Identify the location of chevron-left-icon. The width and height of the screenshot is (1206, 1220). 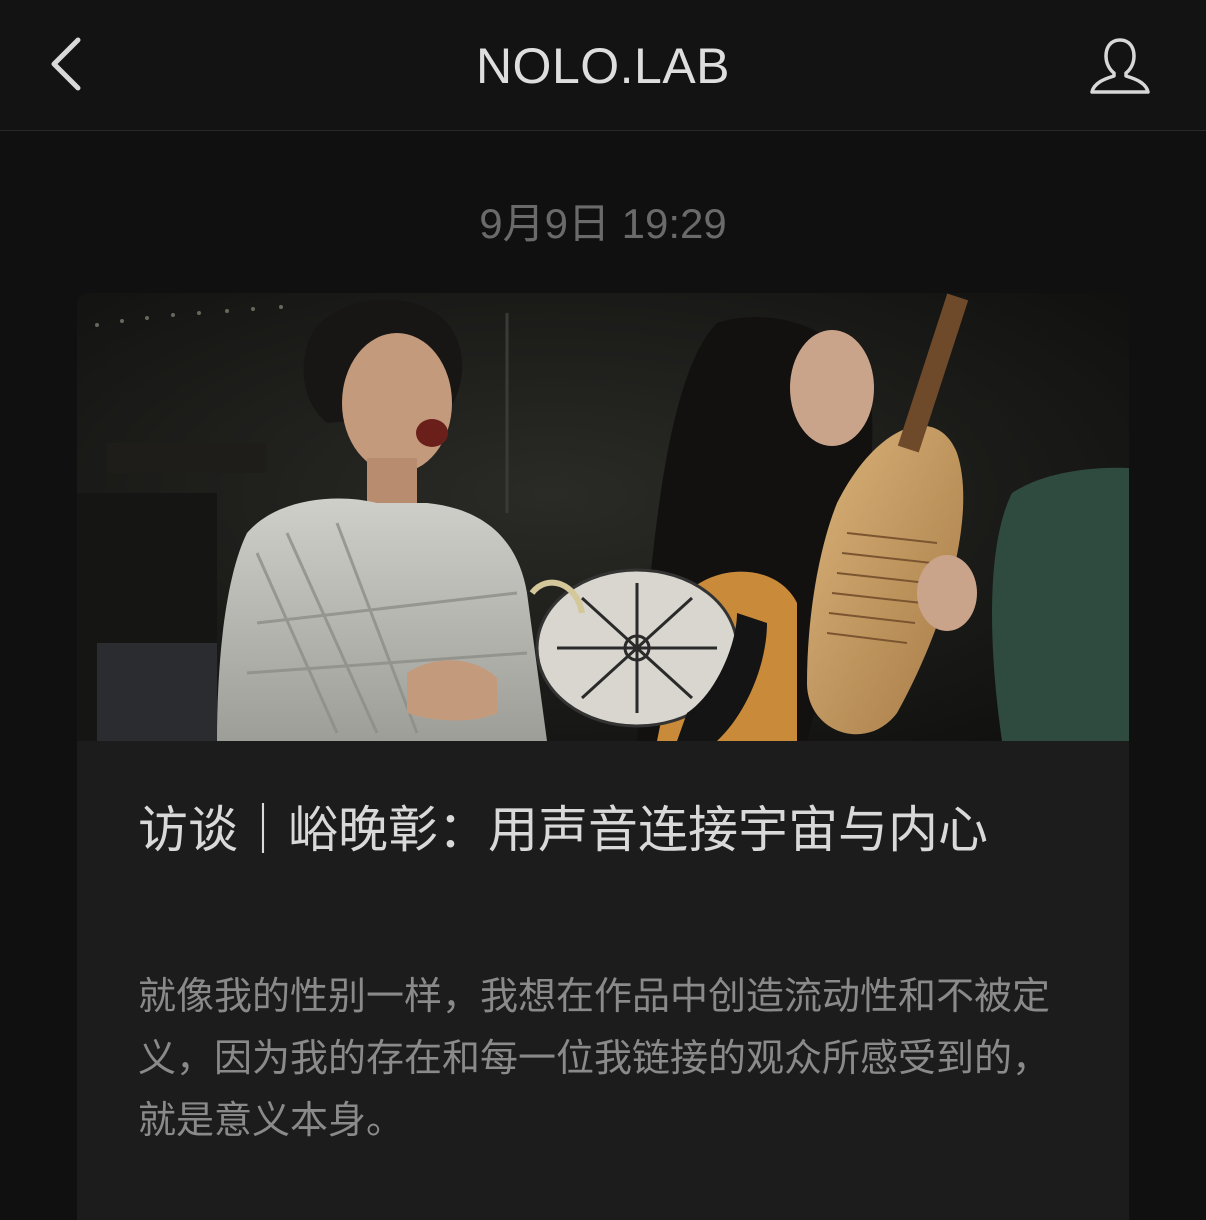
(66, 64).